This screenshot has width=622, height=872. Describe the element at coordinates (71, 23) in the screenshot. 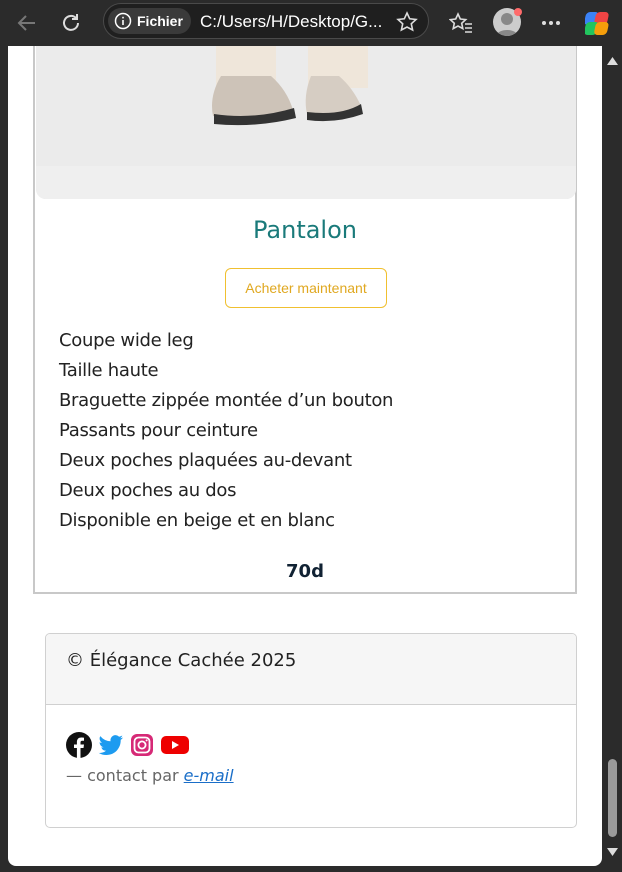

I see `refresh-icon` at that location.